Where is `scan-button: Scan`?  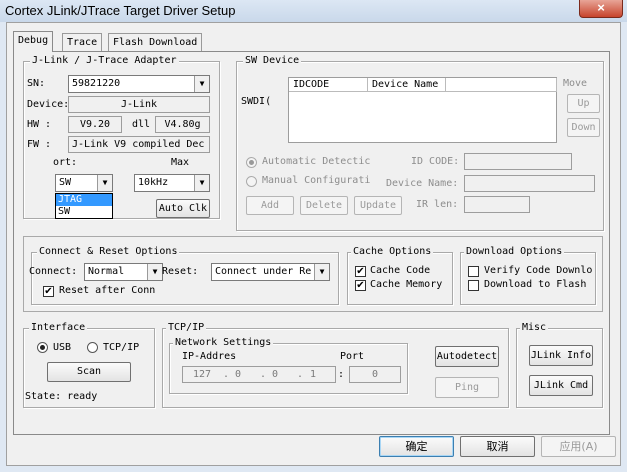 scan-button: Scan is located at coordinates (89, 372).